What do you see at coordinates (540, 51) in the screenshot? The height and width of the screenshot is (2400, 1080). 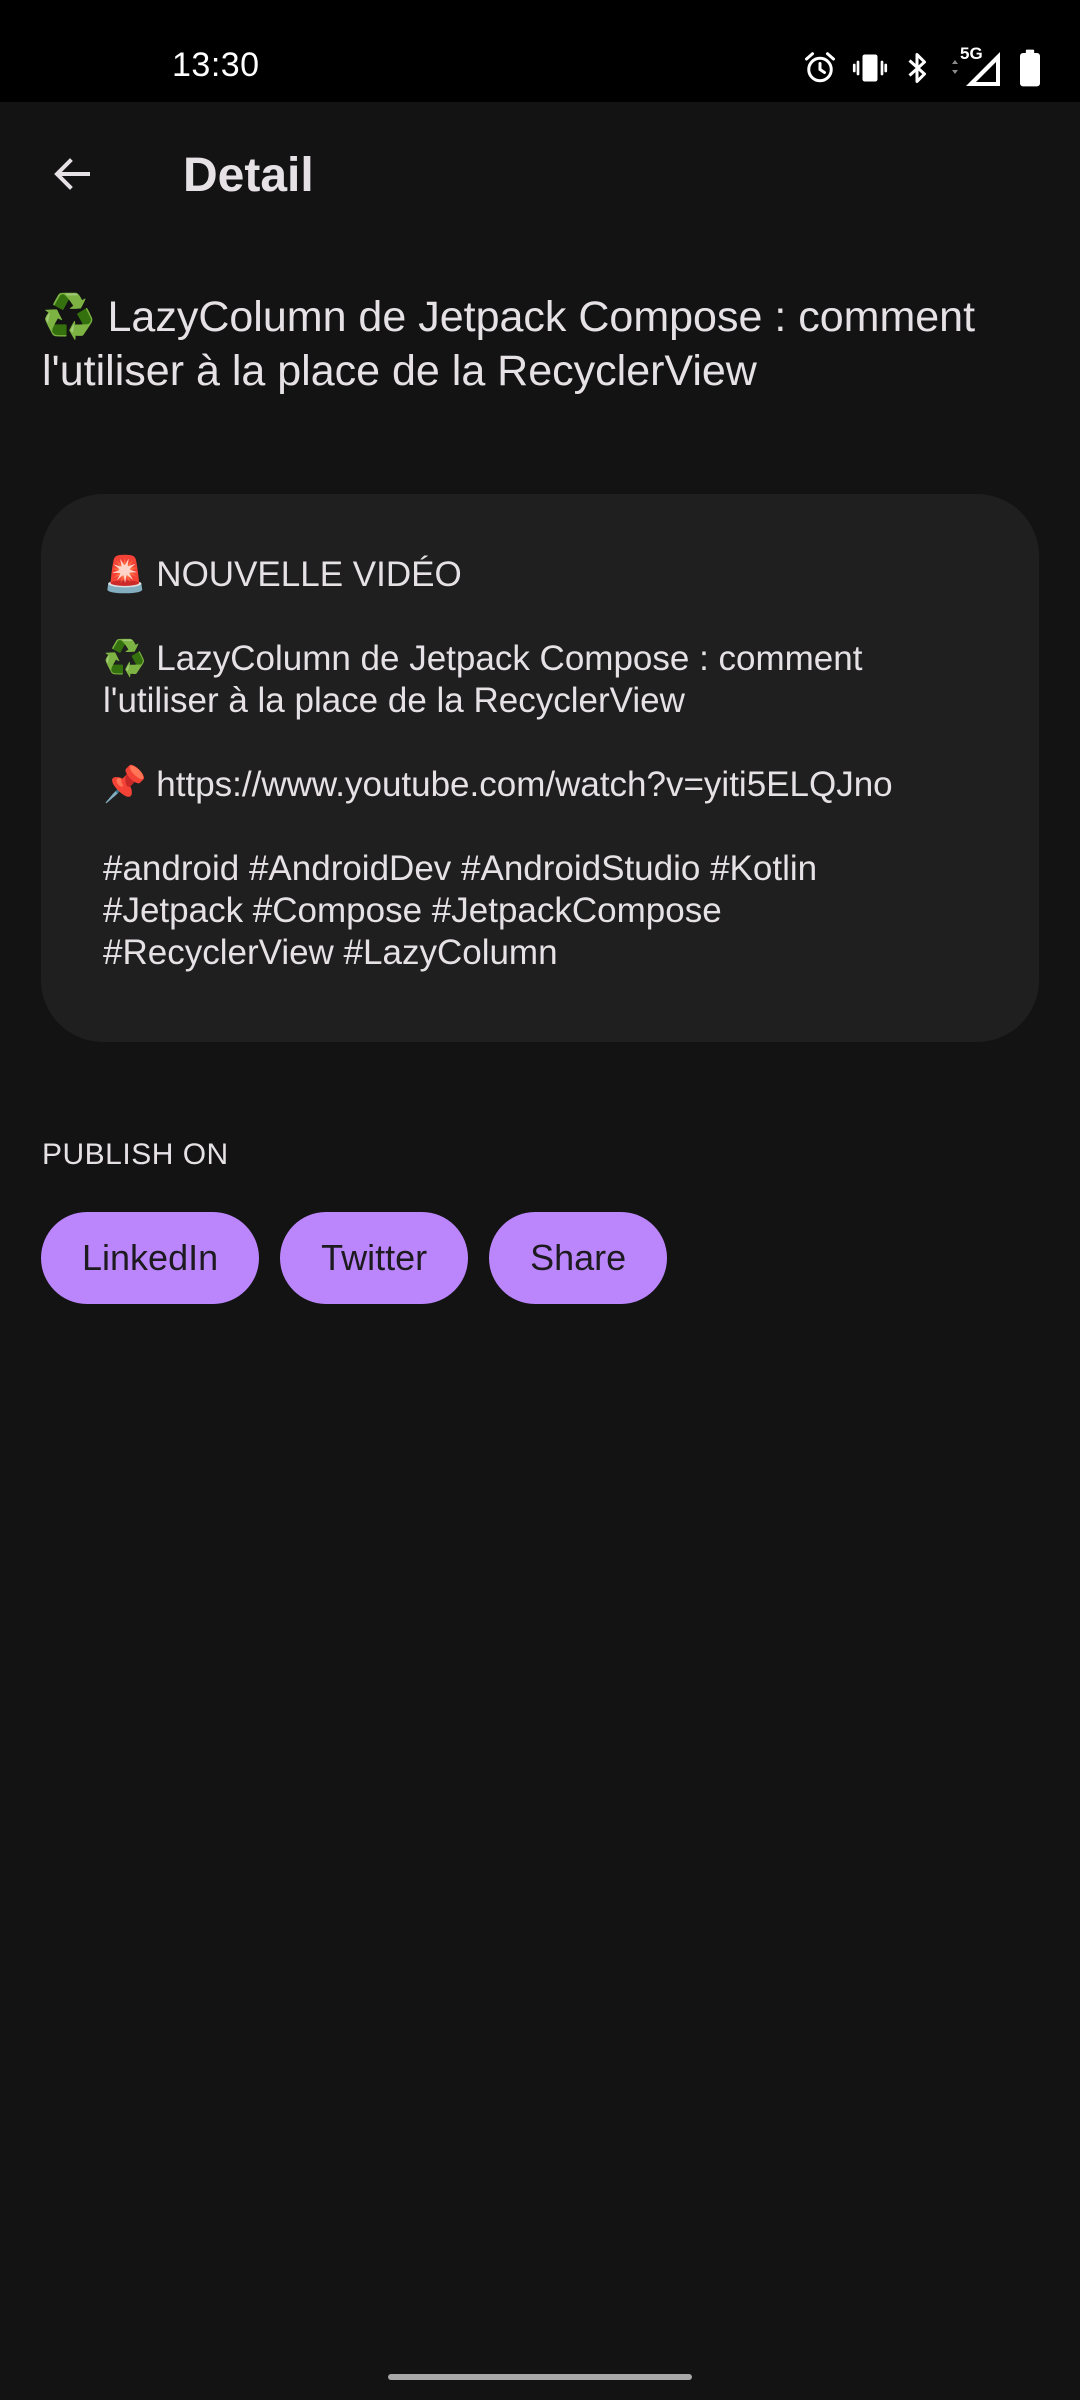 I see `status-bar: 13:30 5G` at bounding box center [540, 51].